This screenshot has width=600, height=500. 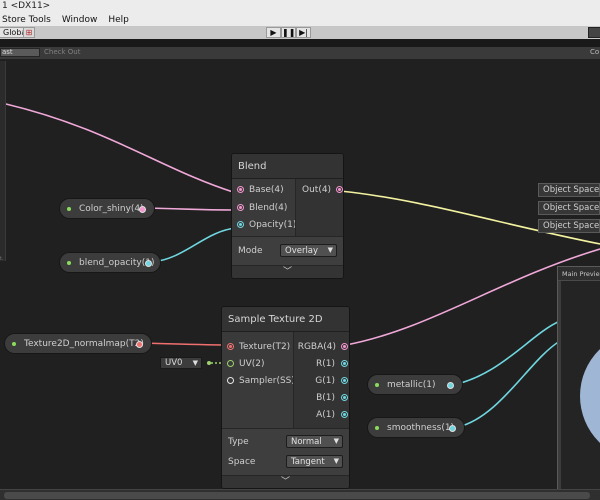 I want to click on wire-opacity, so click(x=194, y=245).